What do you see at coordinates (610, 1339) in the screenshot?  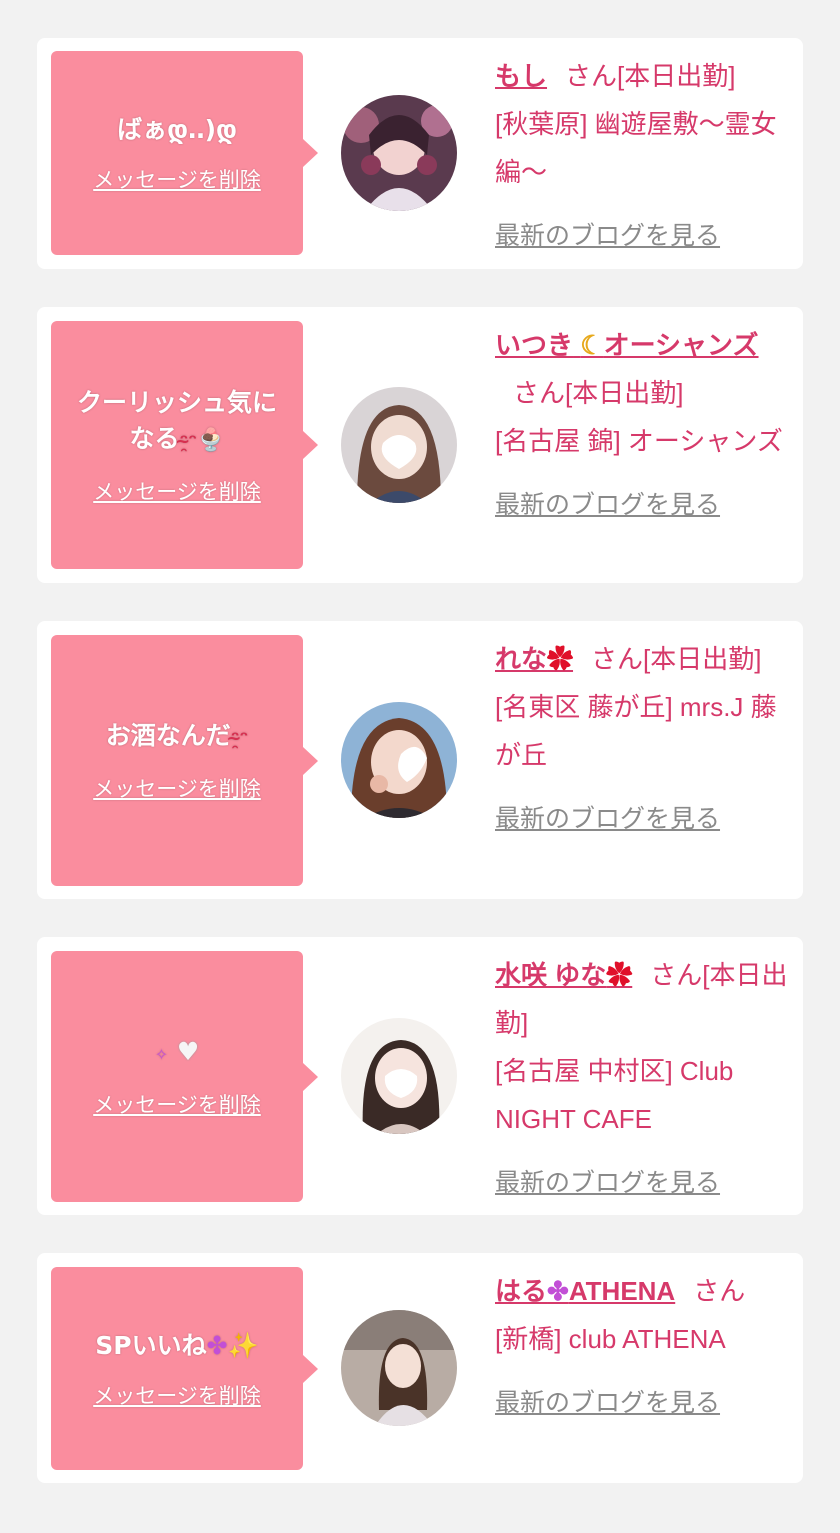 I see `shop-label: [新橋] club ATHENA` at bounding box center [610, 1339].